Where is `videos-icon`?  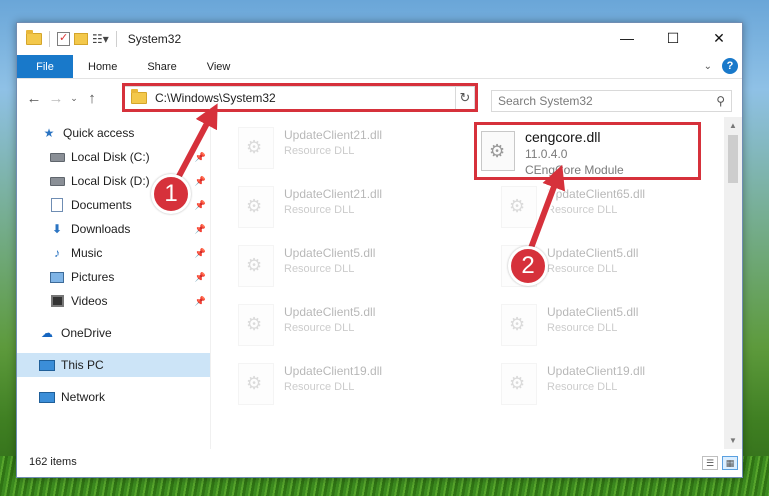
videos-icon is located at coordinates (57, 301).